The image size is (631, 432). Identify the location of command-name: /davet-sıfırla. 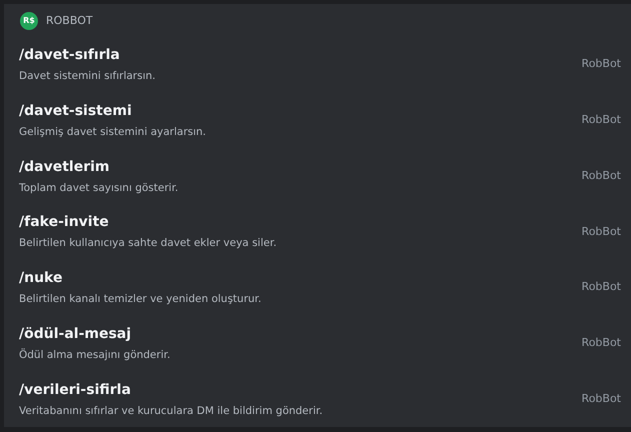
(70, 55).